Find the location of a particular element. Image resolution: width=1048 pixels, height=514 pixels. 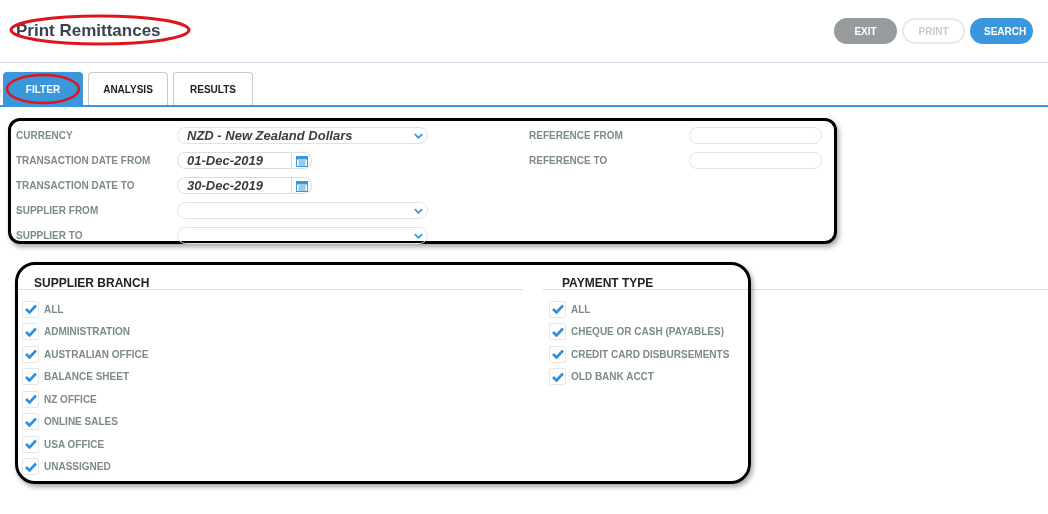

field-label: TRANSACTION DATE FROM is located at coordinates (84, 160).